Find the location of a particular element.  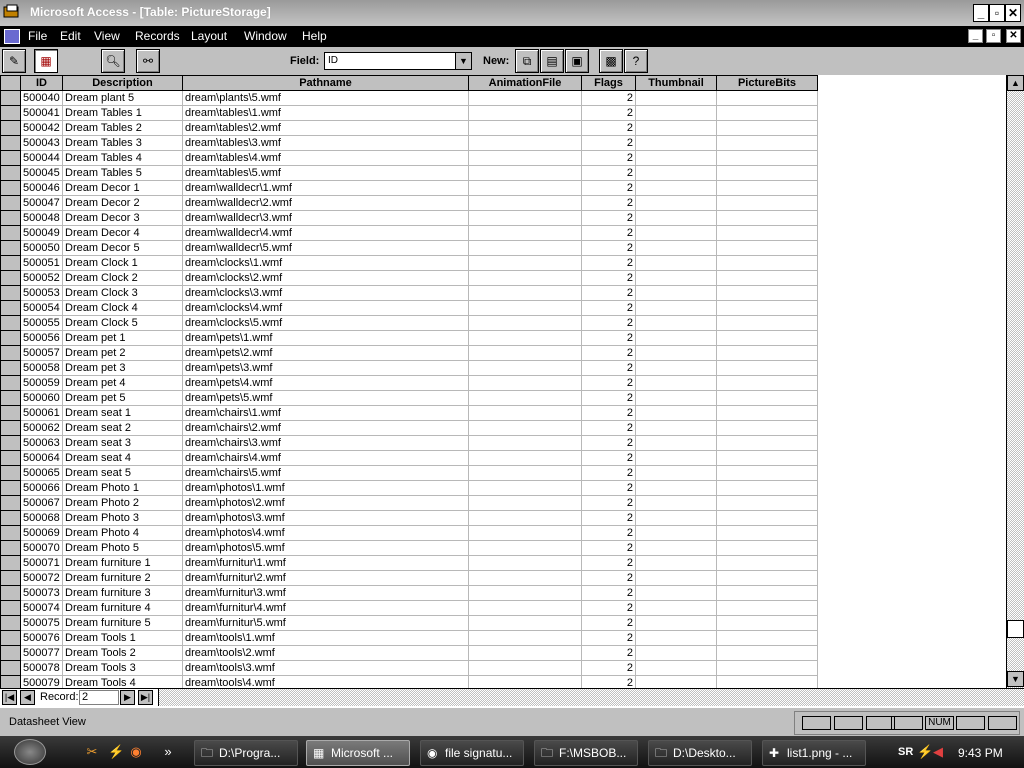

cell-description: Dream Tools 3 is located at coordinates (122, 668).